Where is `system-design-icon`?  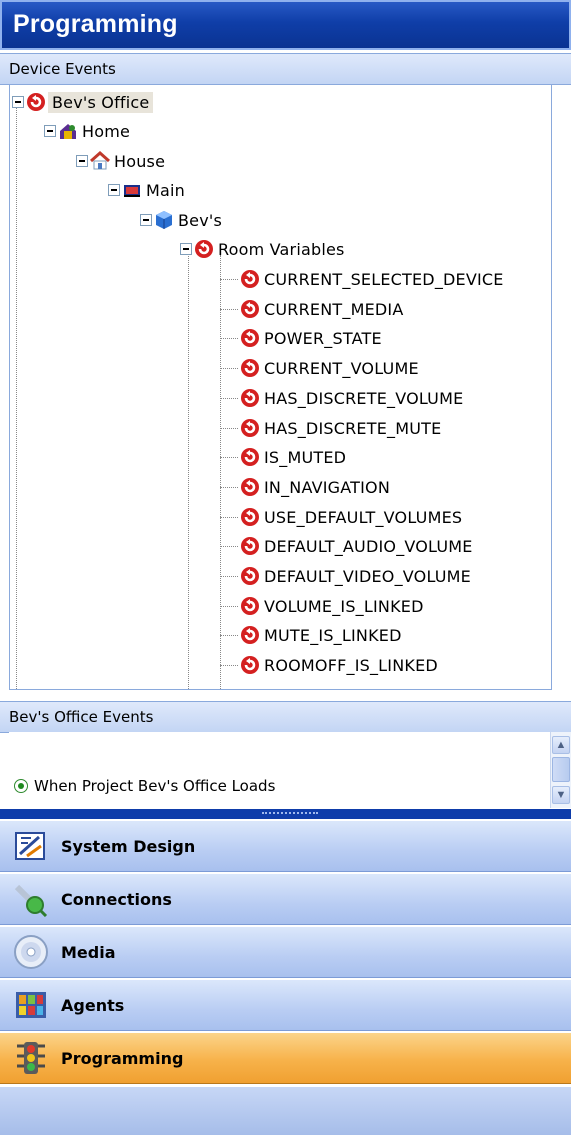
system-design-icon is located at coordinates (30, 846).